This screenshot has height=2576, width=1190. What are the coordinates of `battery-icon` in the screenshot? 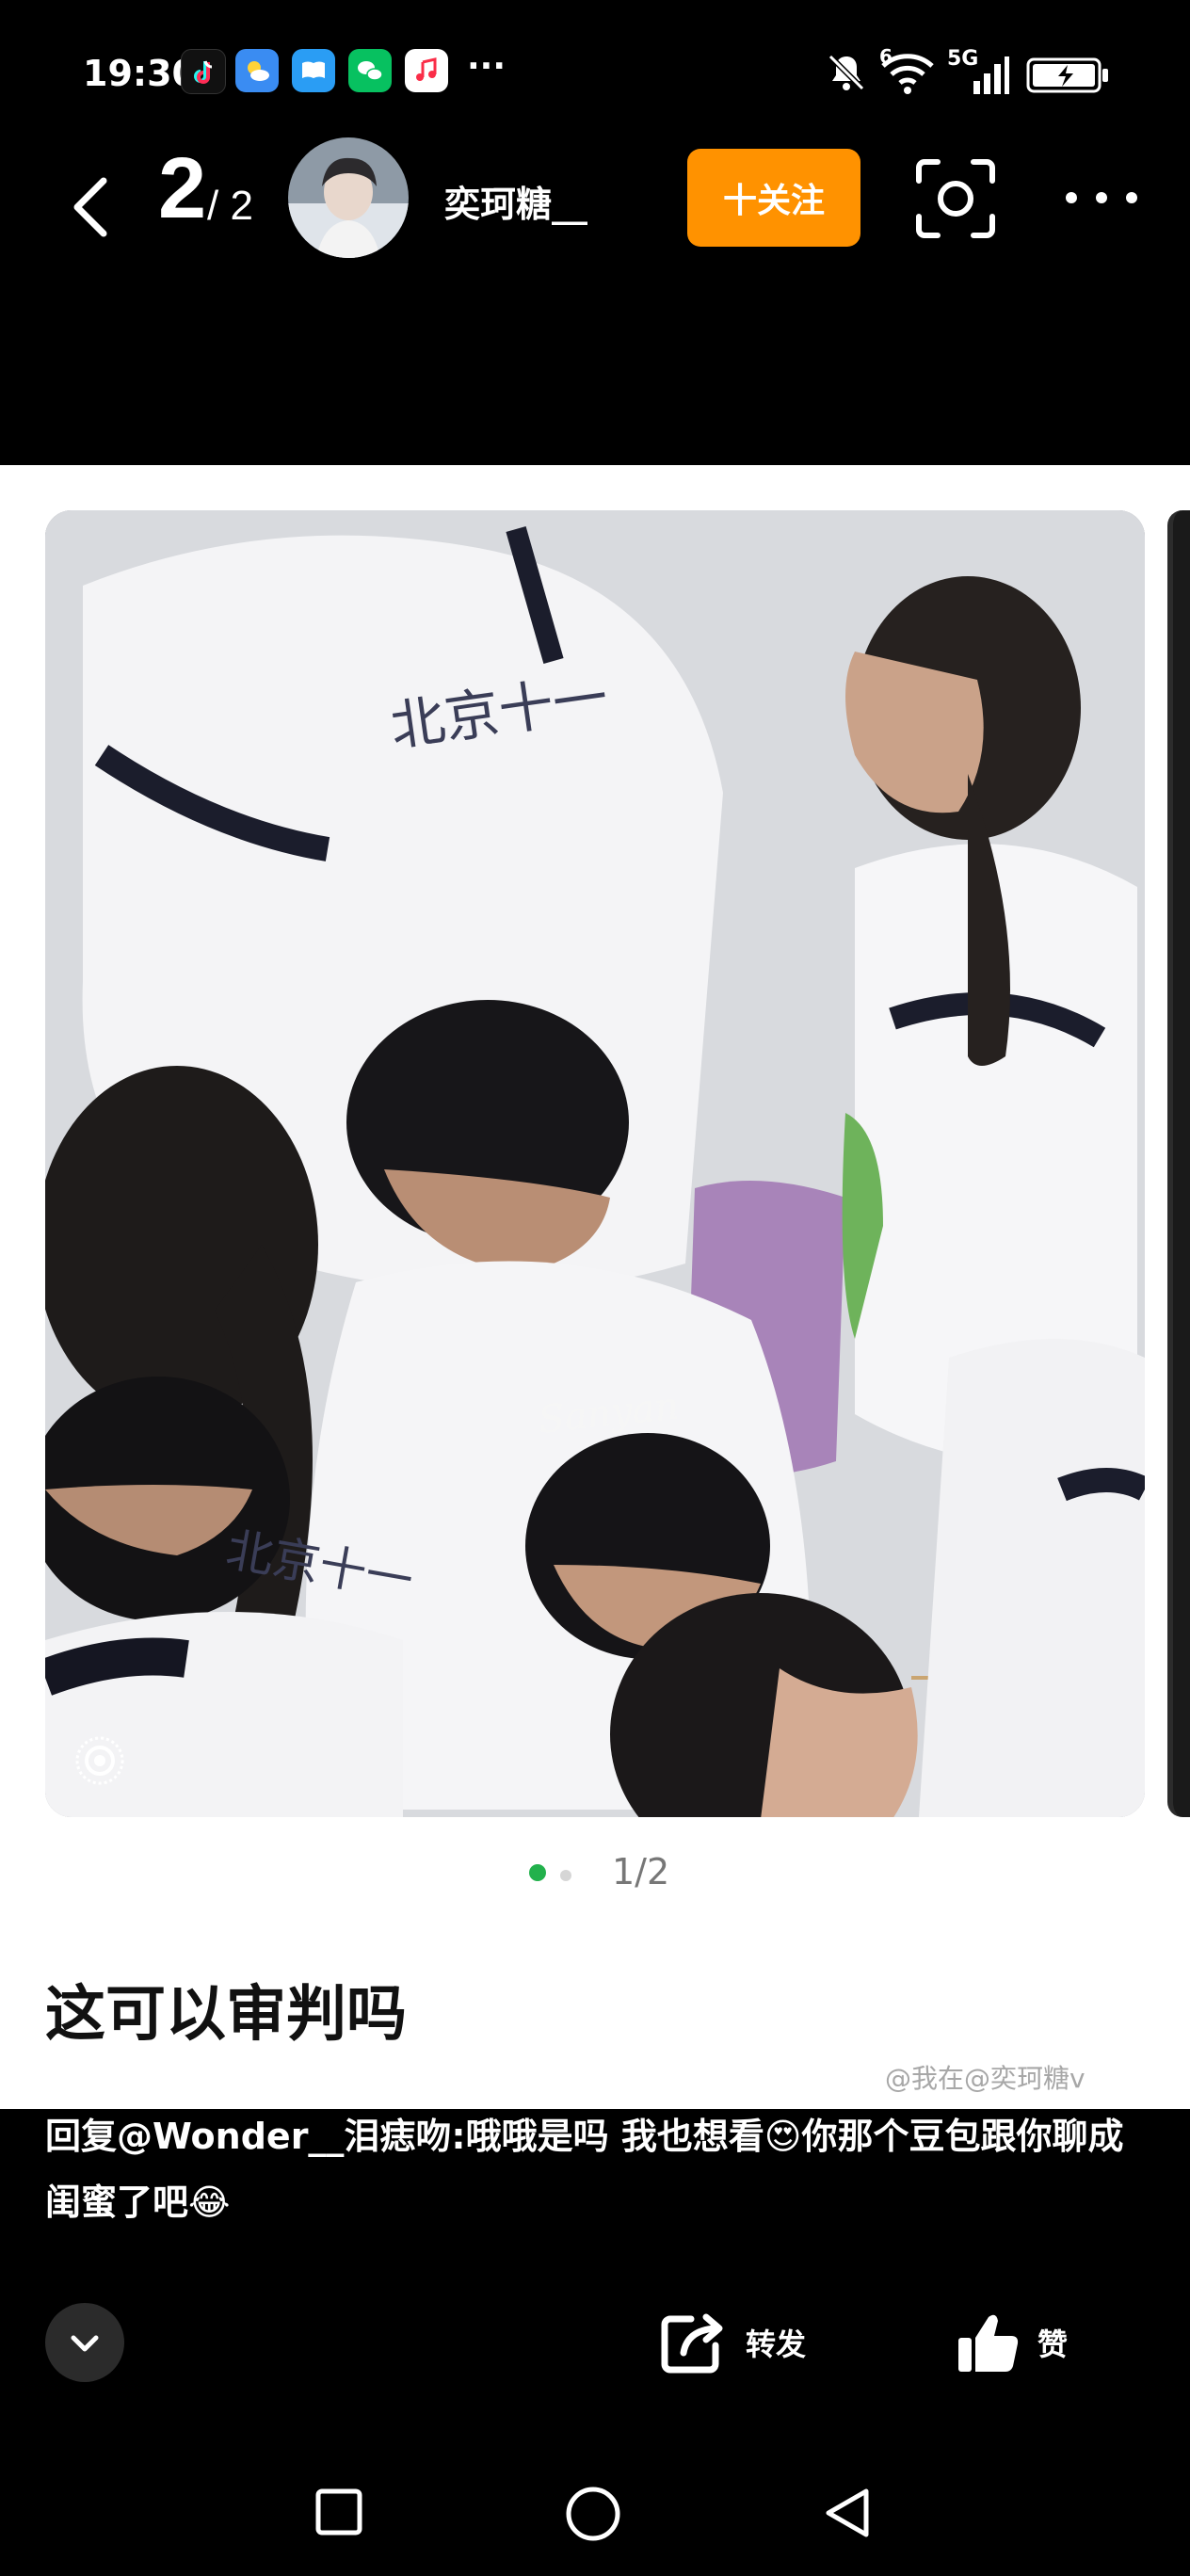 It's located at (1067, 75).